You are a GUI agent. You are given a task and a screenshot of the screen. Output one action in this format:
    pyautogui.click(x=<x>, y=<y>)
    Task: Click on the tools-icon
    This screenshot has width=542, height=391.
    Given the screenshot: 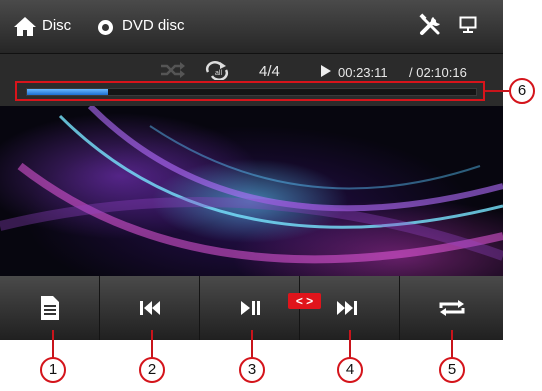 What is the action you would take?
    pyautogui.click(x=431, y=26)
    